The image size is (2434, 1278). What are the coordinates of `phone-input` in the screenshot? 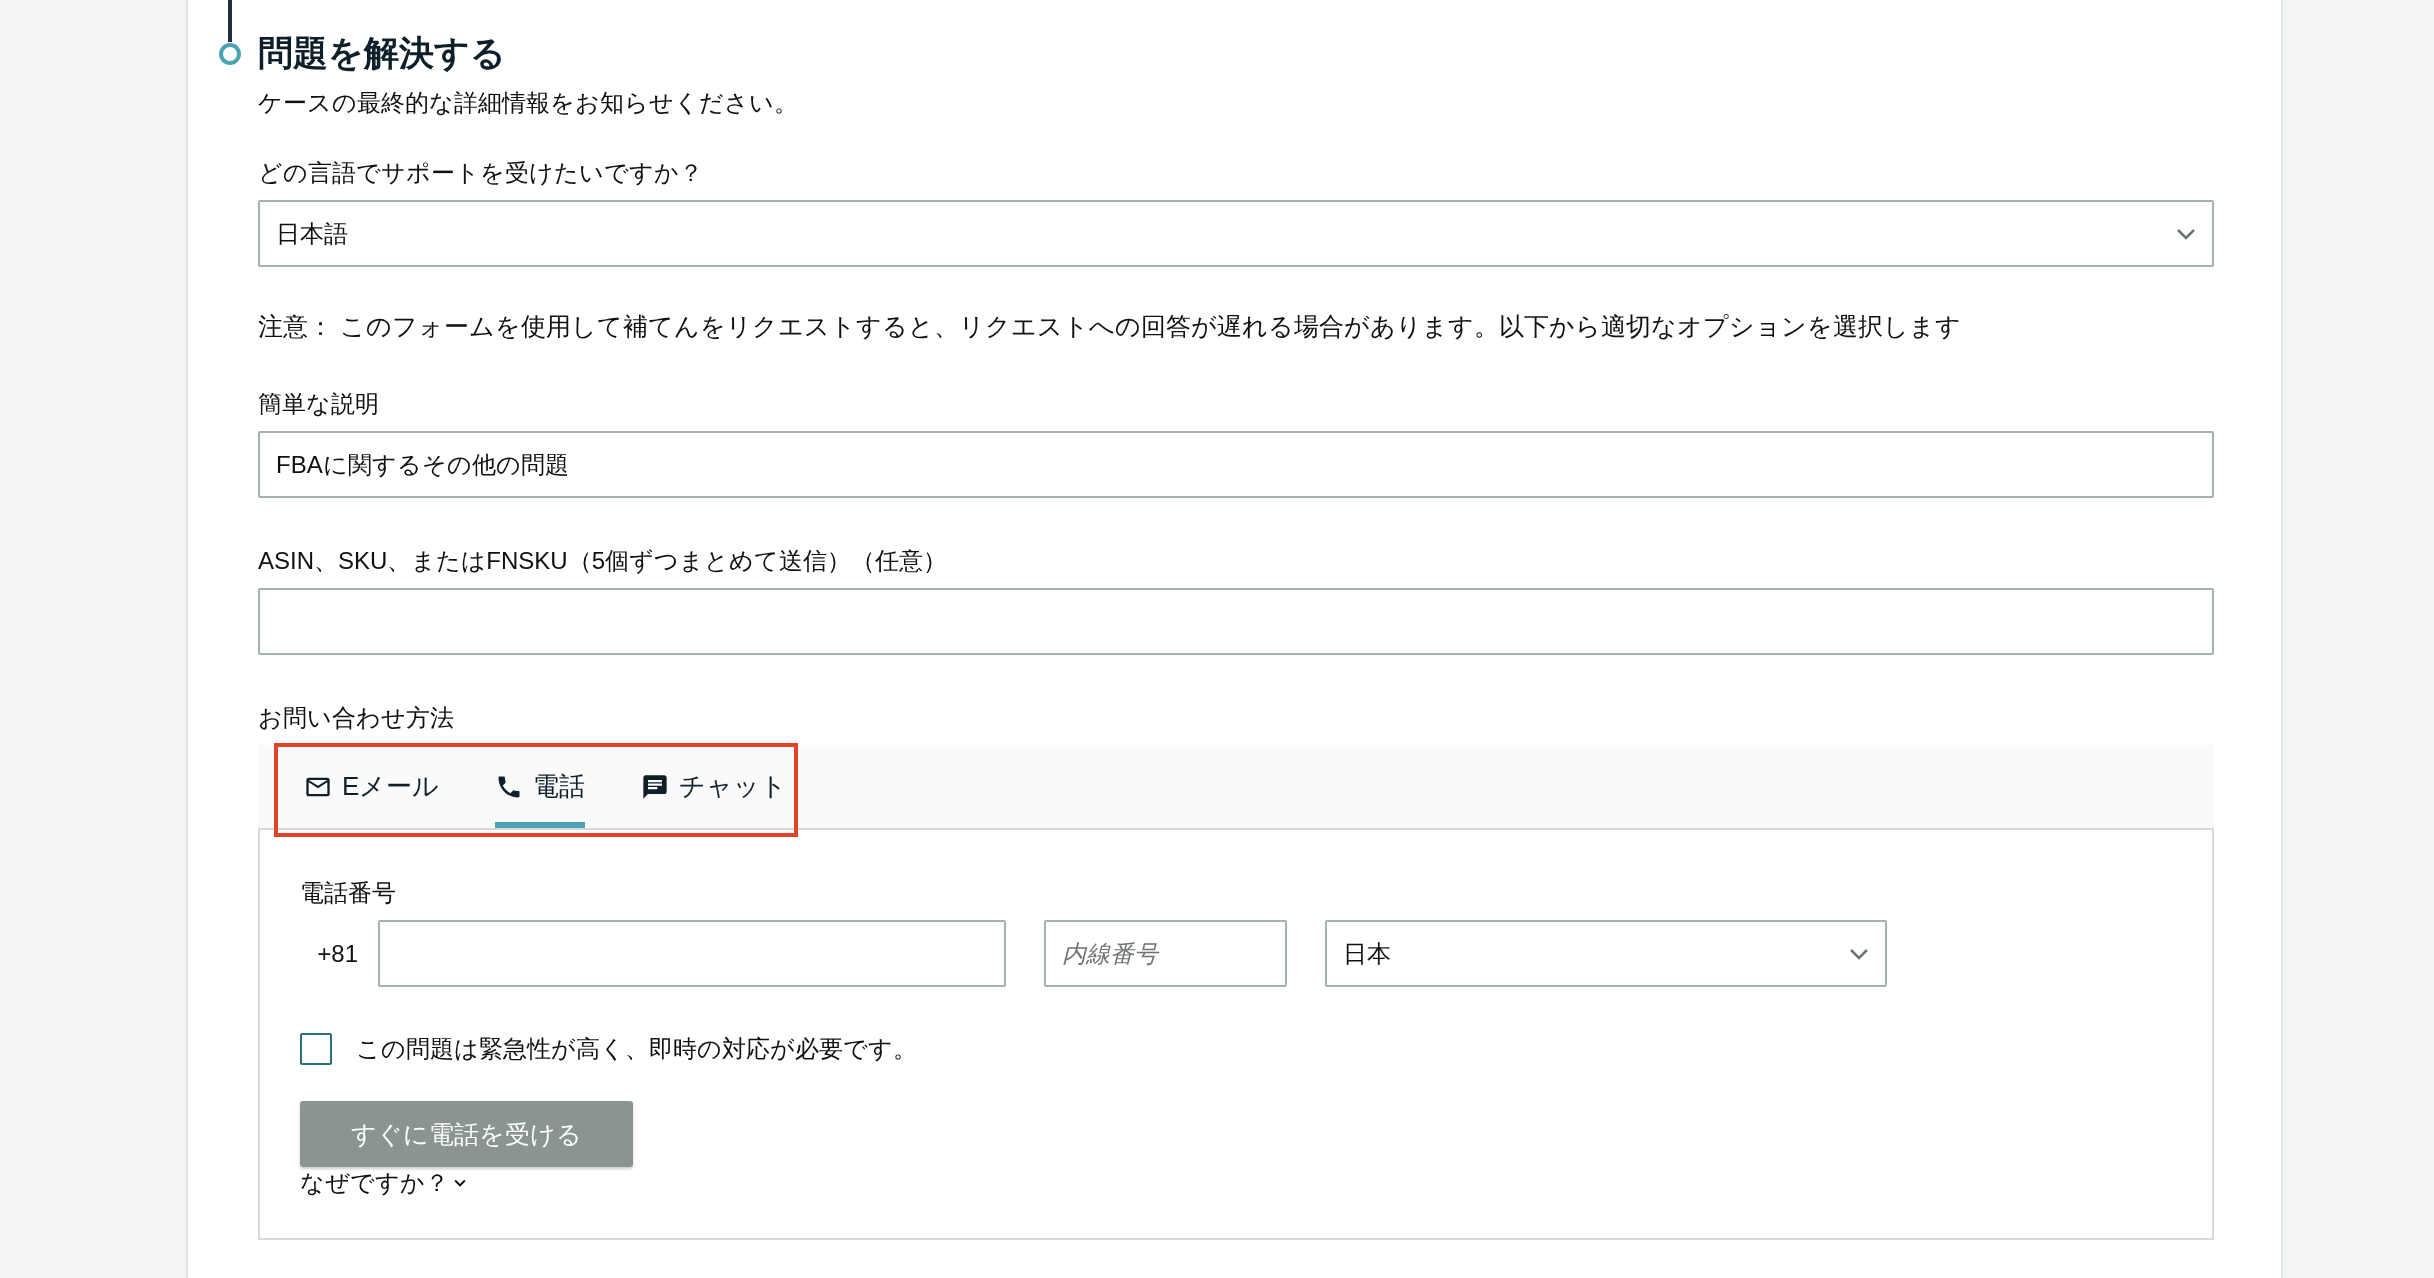 It's located at (692, 953).